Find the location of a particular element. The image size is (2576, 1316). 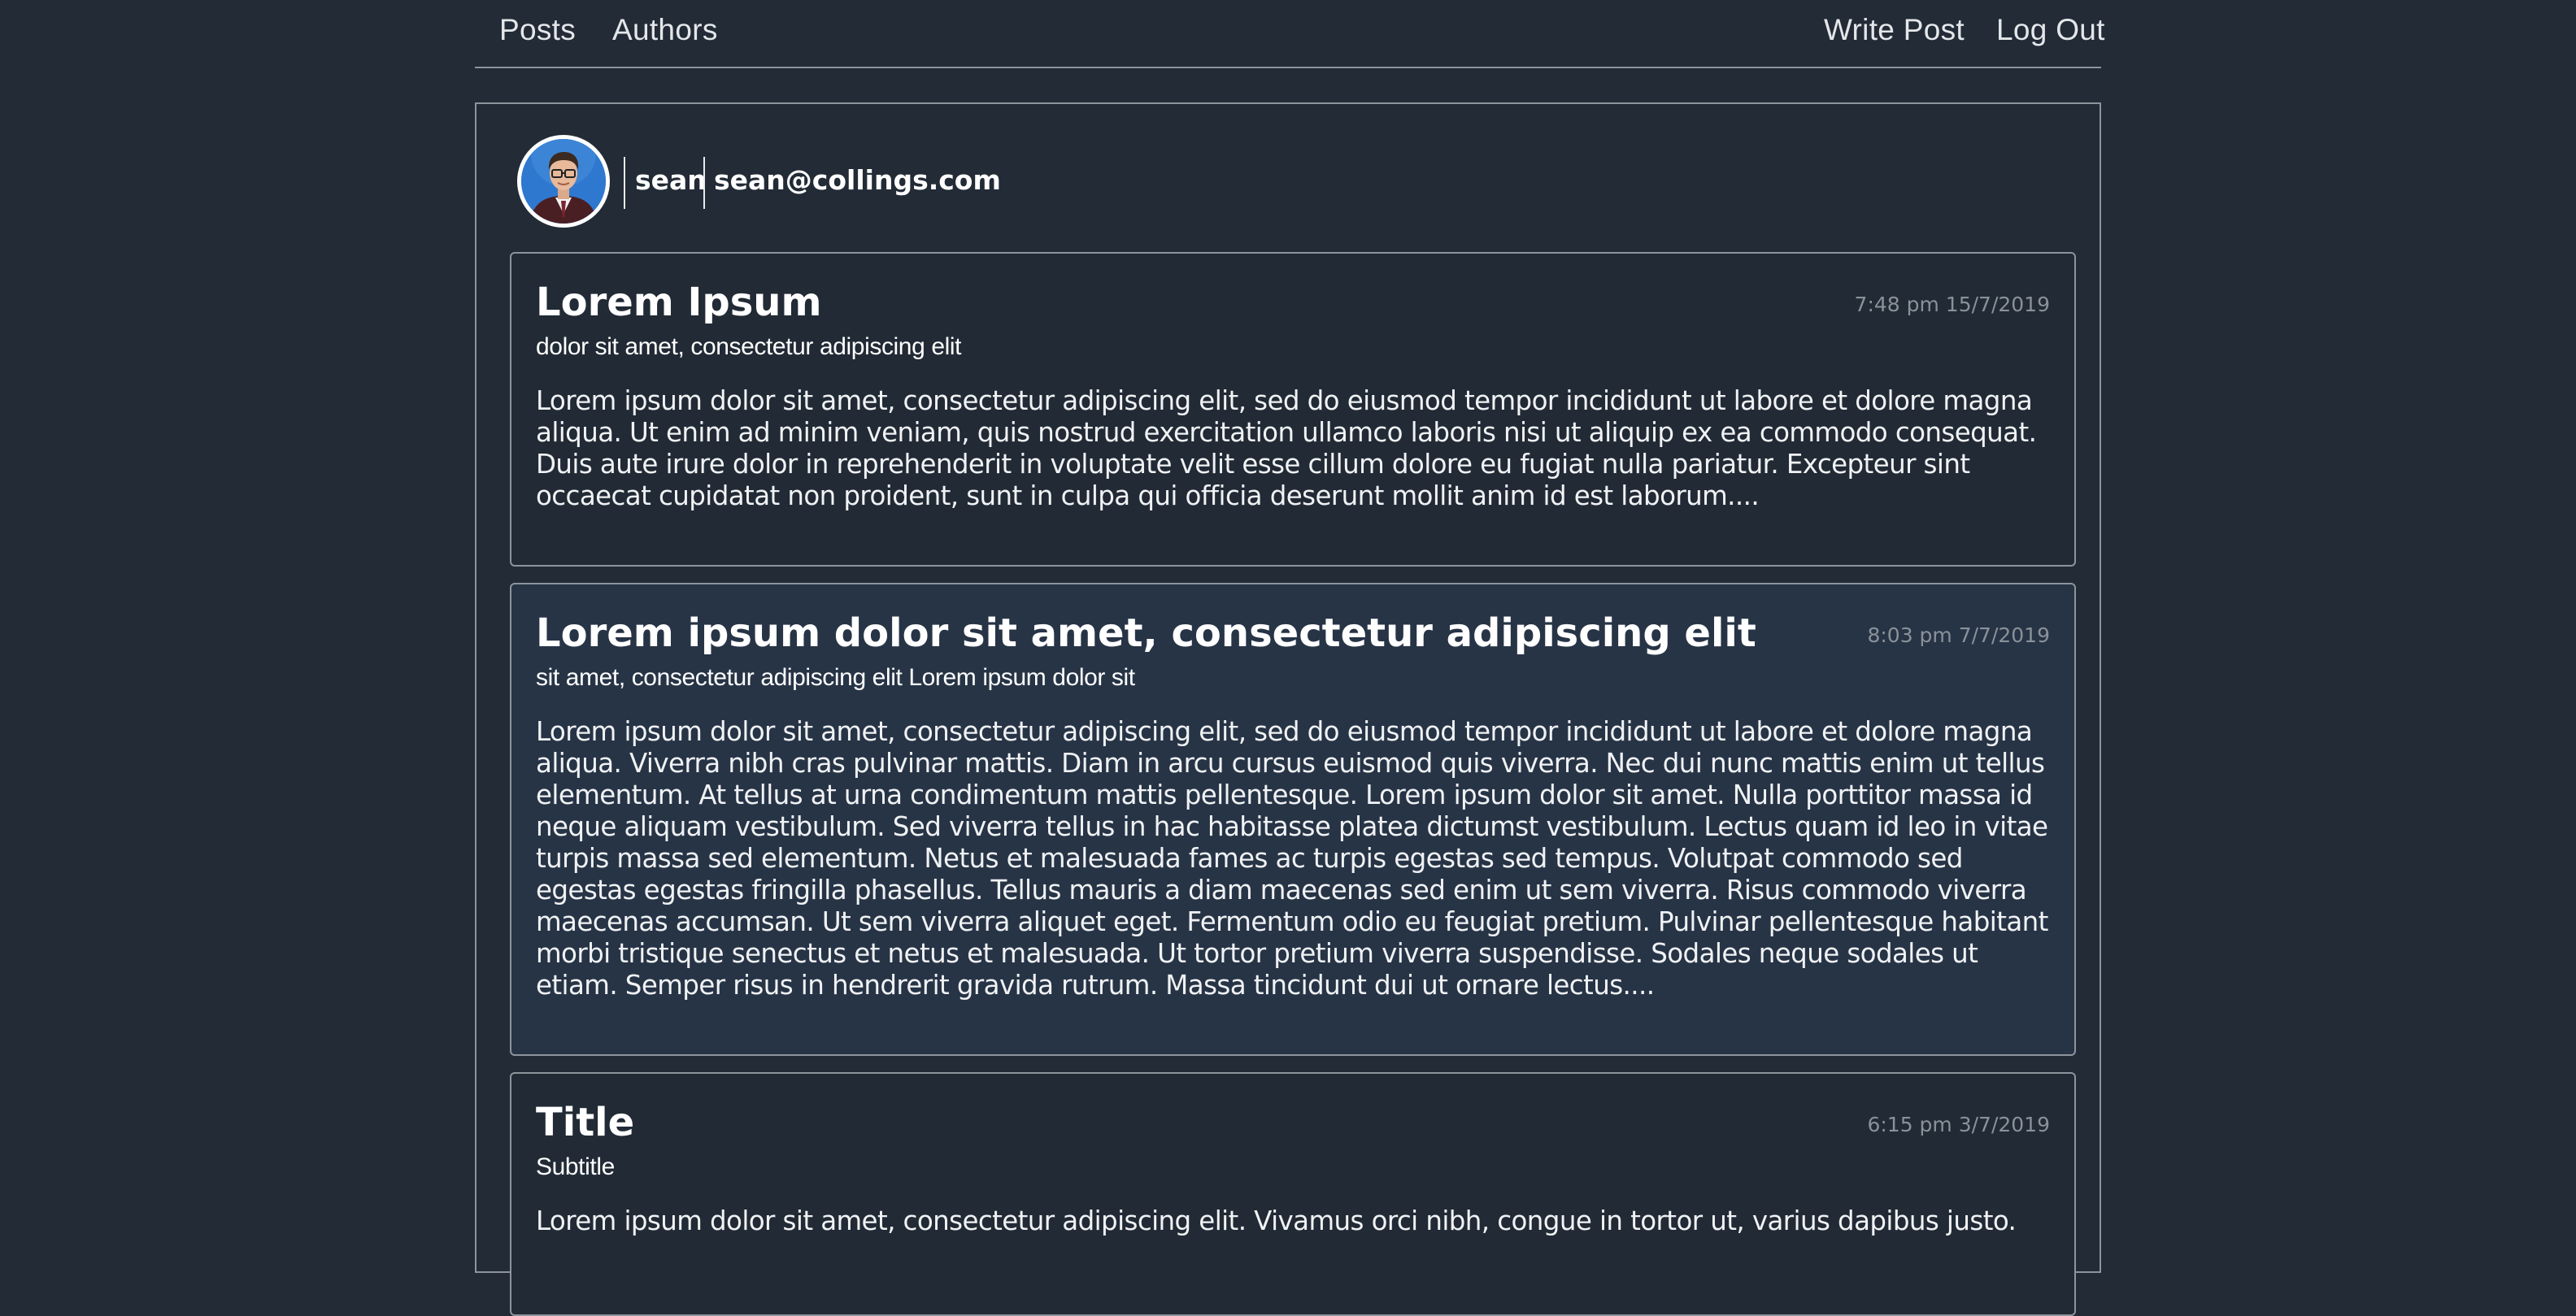

post-timestamp: 8:03 pm 7/7/2019 is located at coordinates (1958, 635).